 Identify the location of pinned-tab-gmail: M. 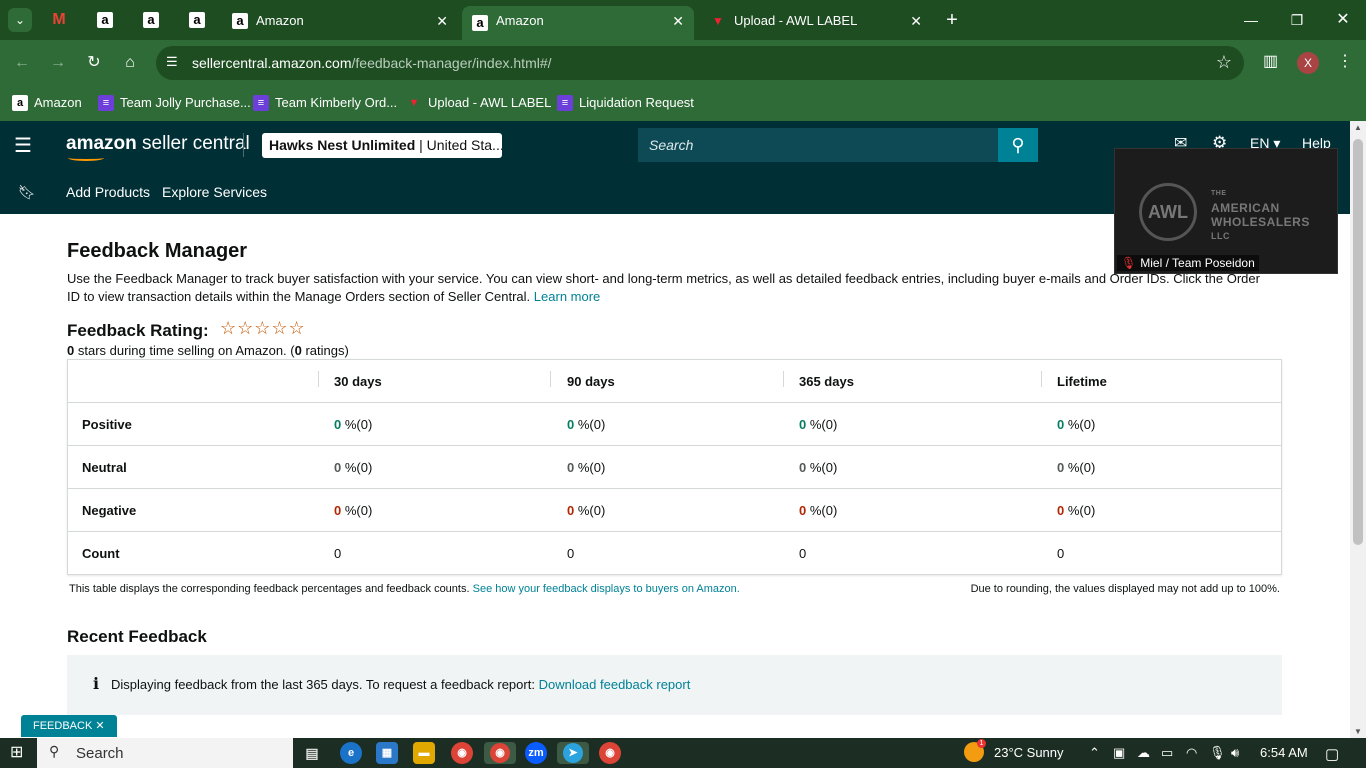
(59, 20).